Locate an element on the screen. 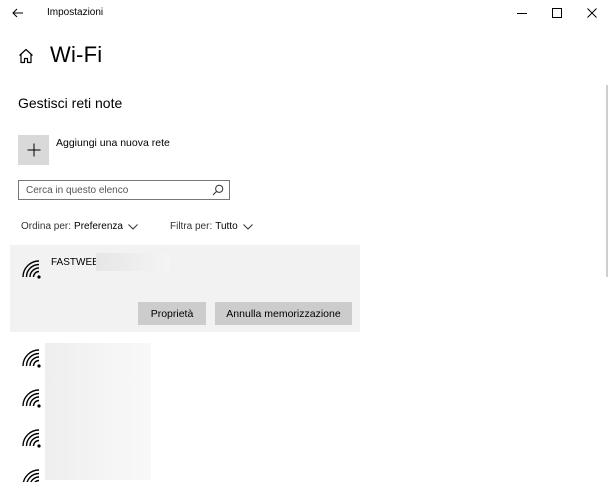  scrollbar is located at coordinates (607, 181).